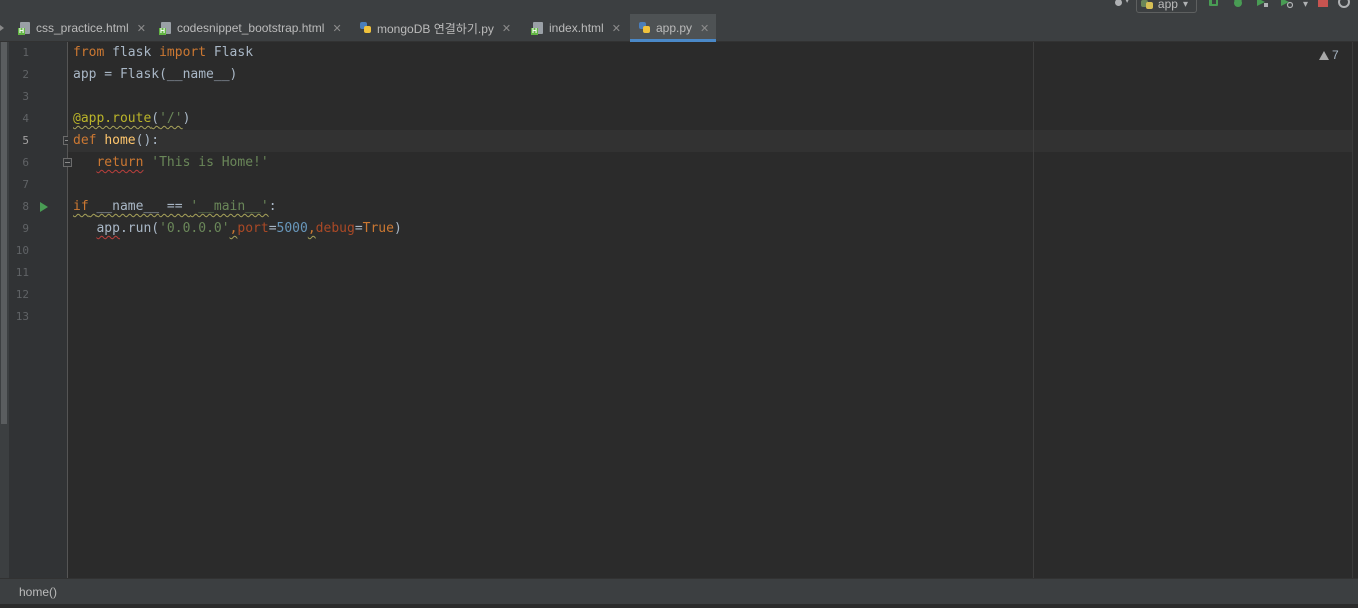 Image resolution: width=1358 pixels, height=608 pixels. I want to click on tab-label: codesnippet_bootstrap.html, so click(251, 28).